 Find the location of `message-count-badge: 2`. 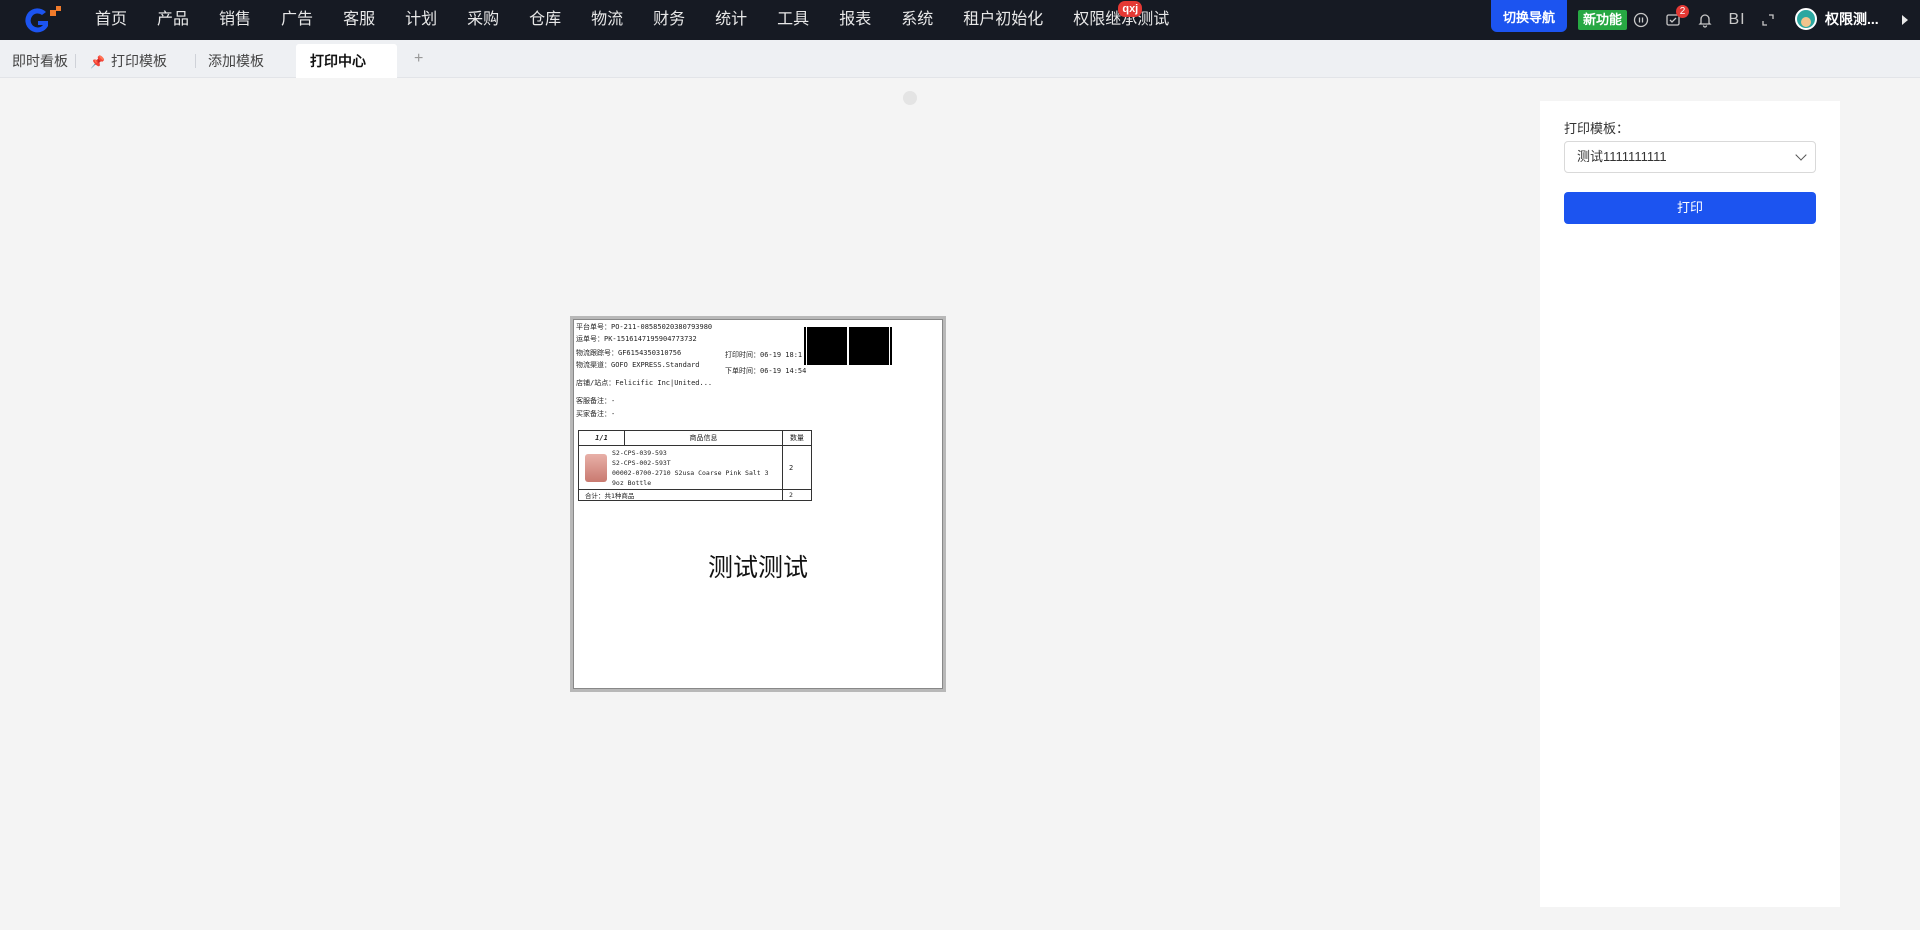

message-count-badge: 2 is located at coordinates (1682, 11).